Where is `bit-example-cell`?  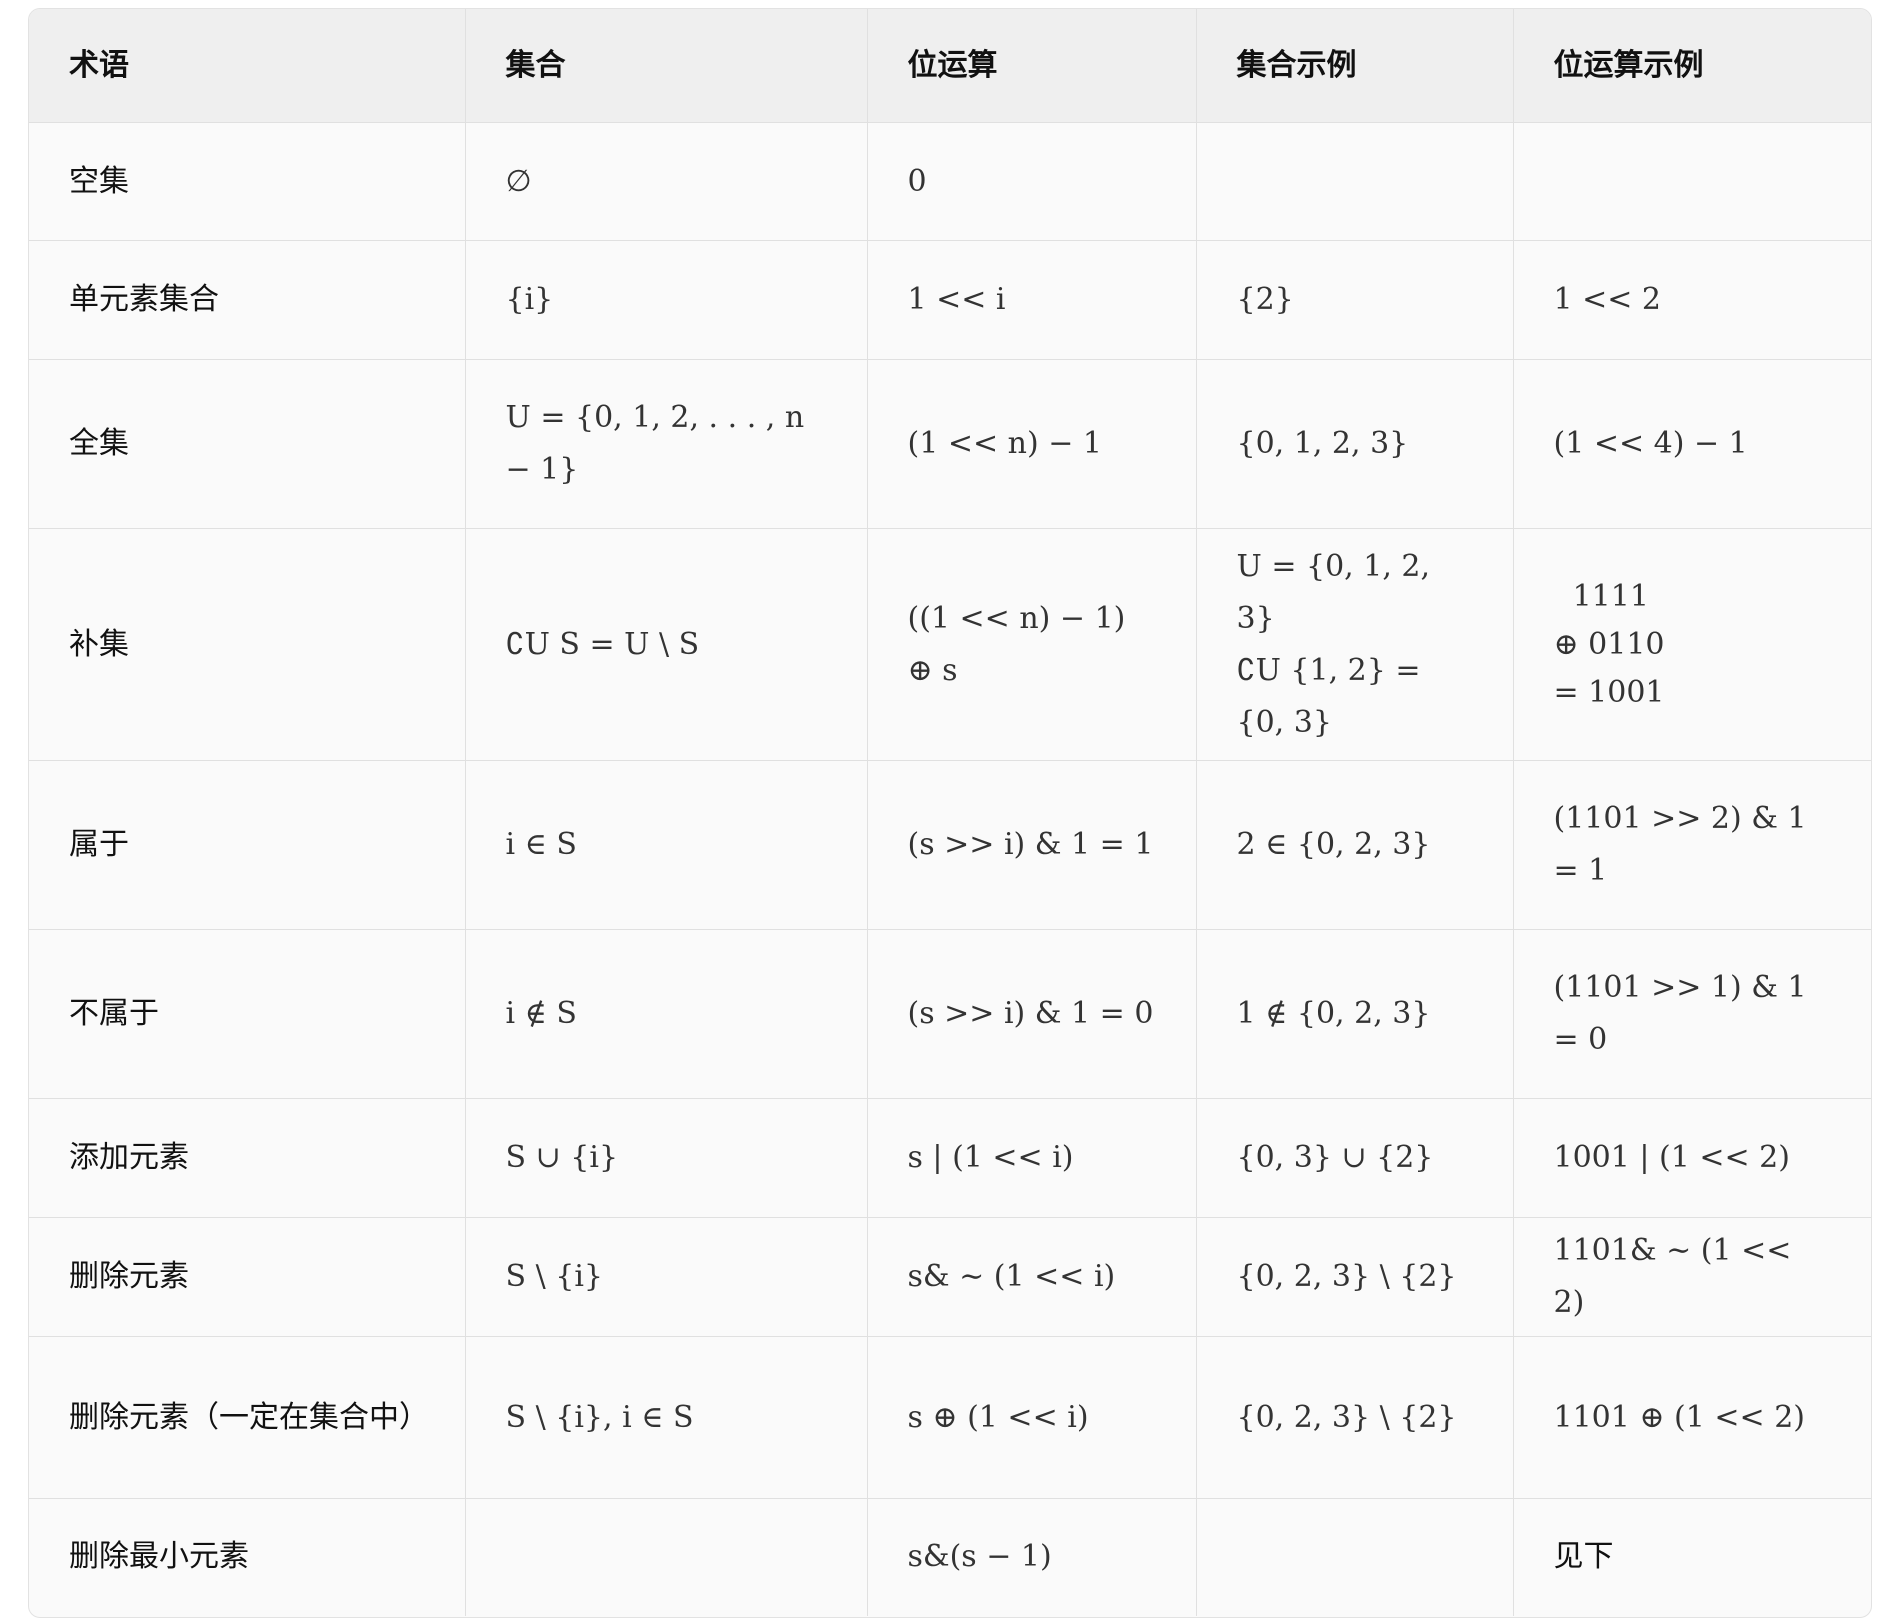 bit-example-cell is located at coordinates (1692, 181).